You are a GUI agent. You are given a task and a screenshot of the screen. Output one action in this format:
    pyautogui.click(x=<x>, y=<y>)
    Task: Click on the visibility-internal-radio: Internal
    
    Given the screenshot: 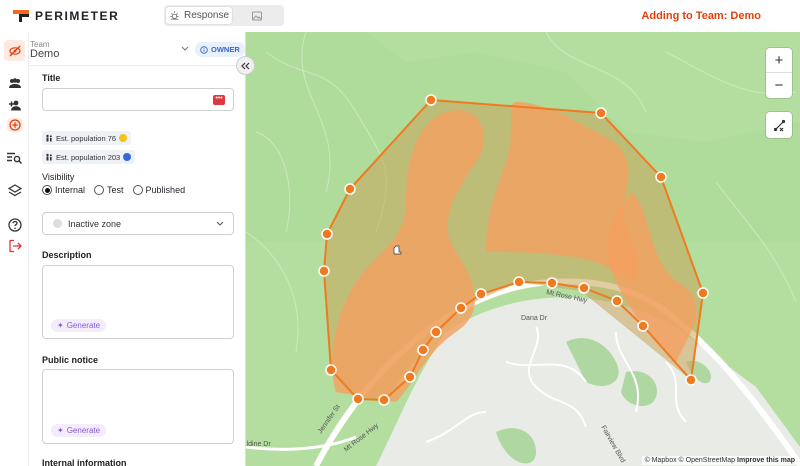 What is the action you would take?
    pyautogui.click(x=63, y=190)
    